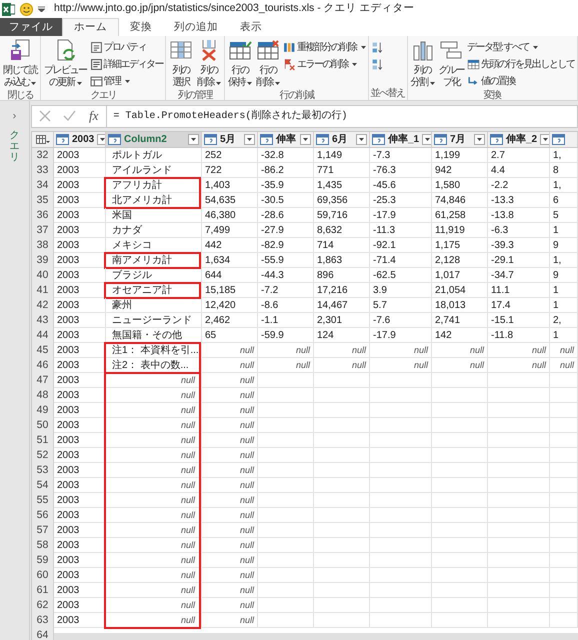 The height and width of the screenshot is (640, 578). What do you see at coordinates (316, 636) in the screenshot?
I see `horizontal-scrollbar` at bounding box center [316, 636].